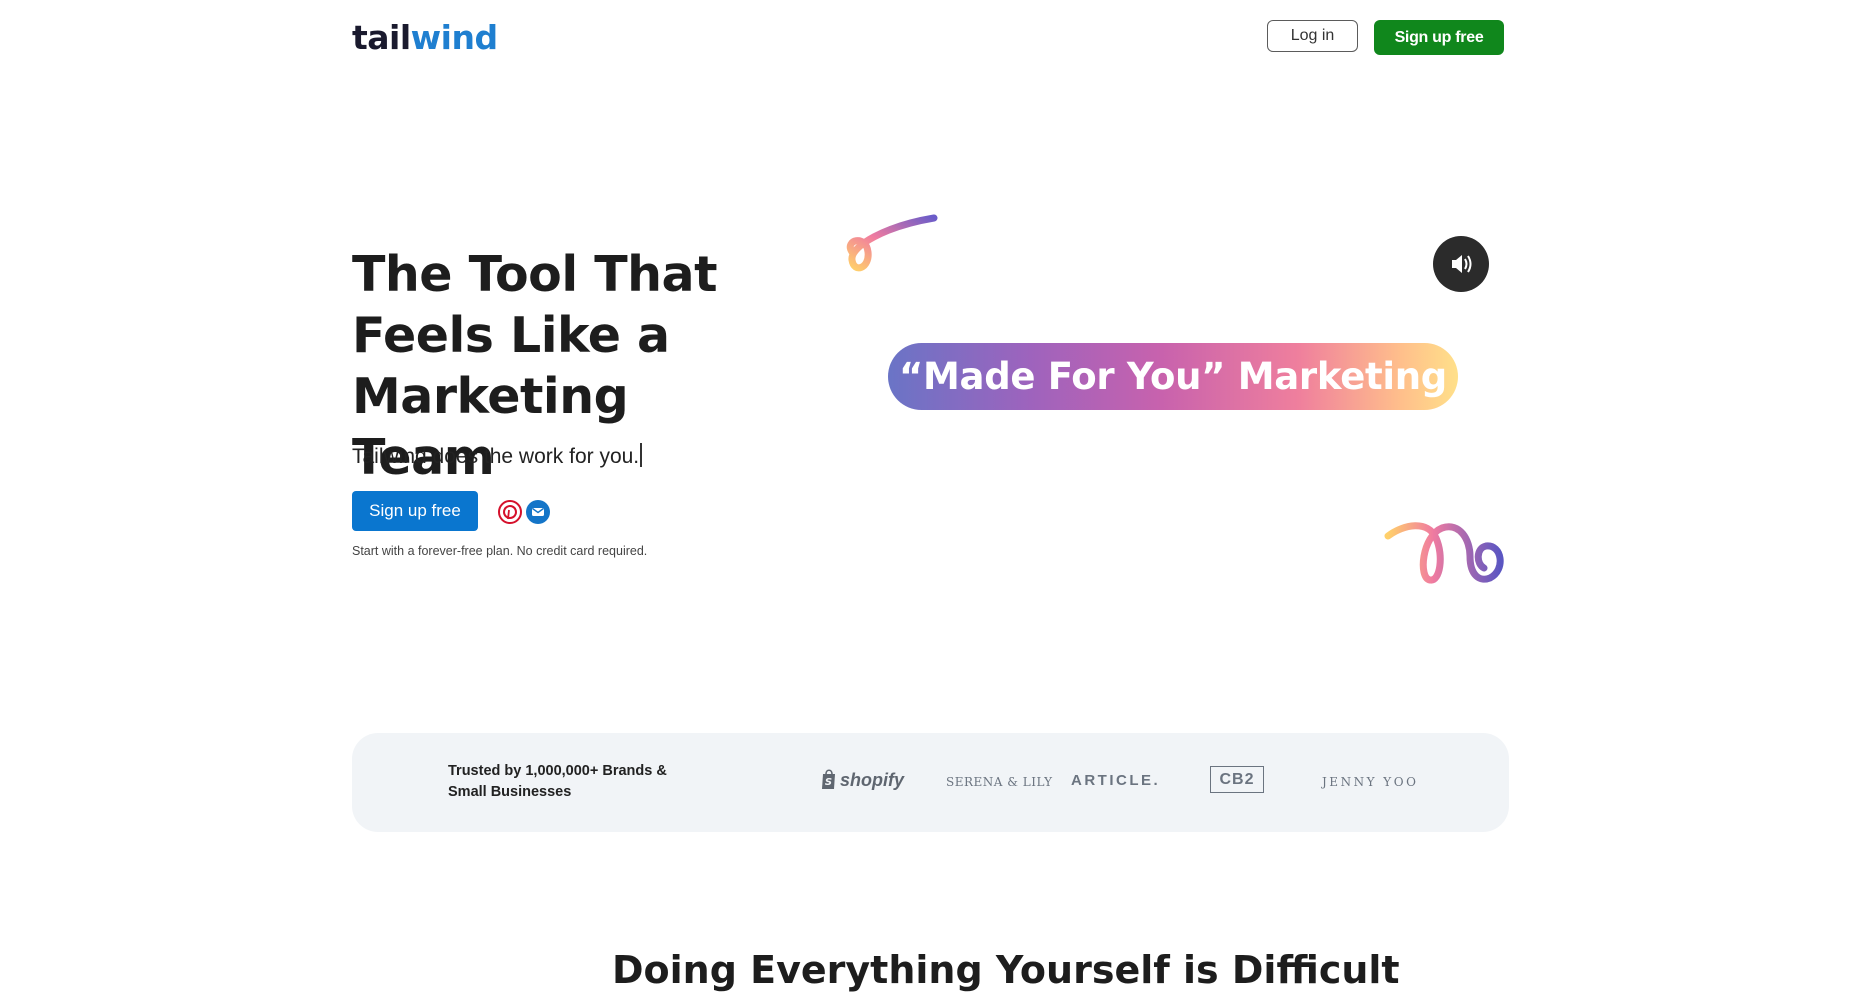 This screenshot has height=992, width=1857. What do you see at coordinates (1173, 376) in the screenshot?
I see `marketing-pill-text: “Made For You” Marketing` at bounding box center [1173, 376].